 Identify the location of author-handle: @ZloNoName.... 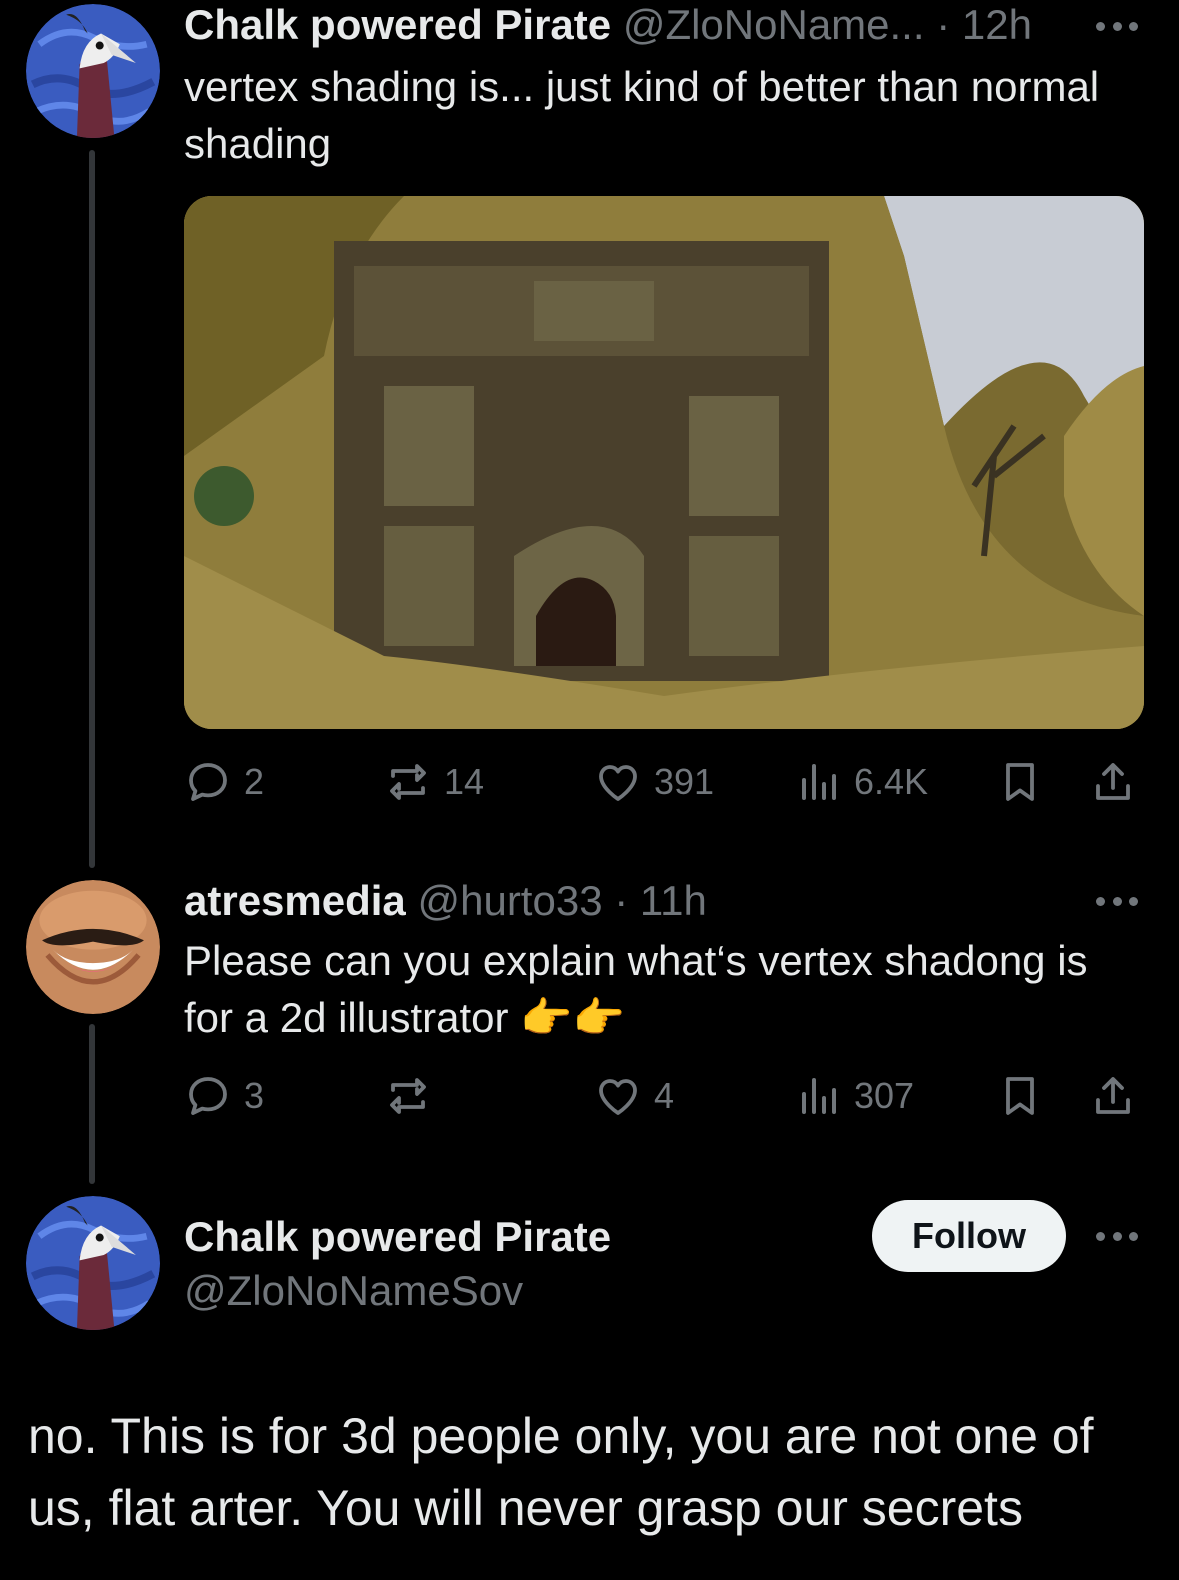
(774, 24).